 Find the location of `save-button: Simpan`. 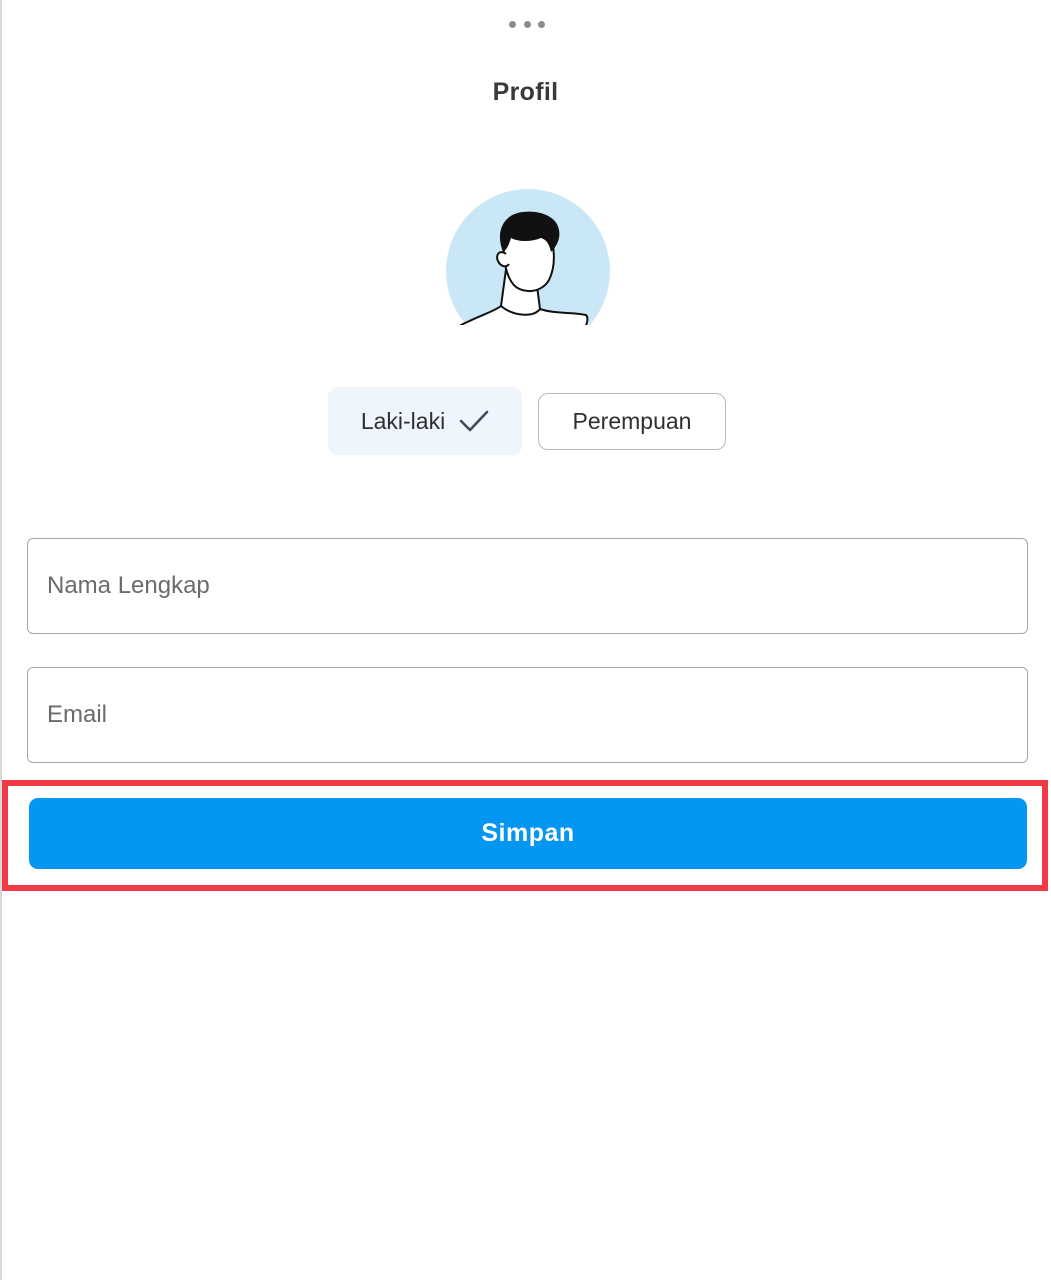

save-button: Simpan is located at coordinates (528, 833).